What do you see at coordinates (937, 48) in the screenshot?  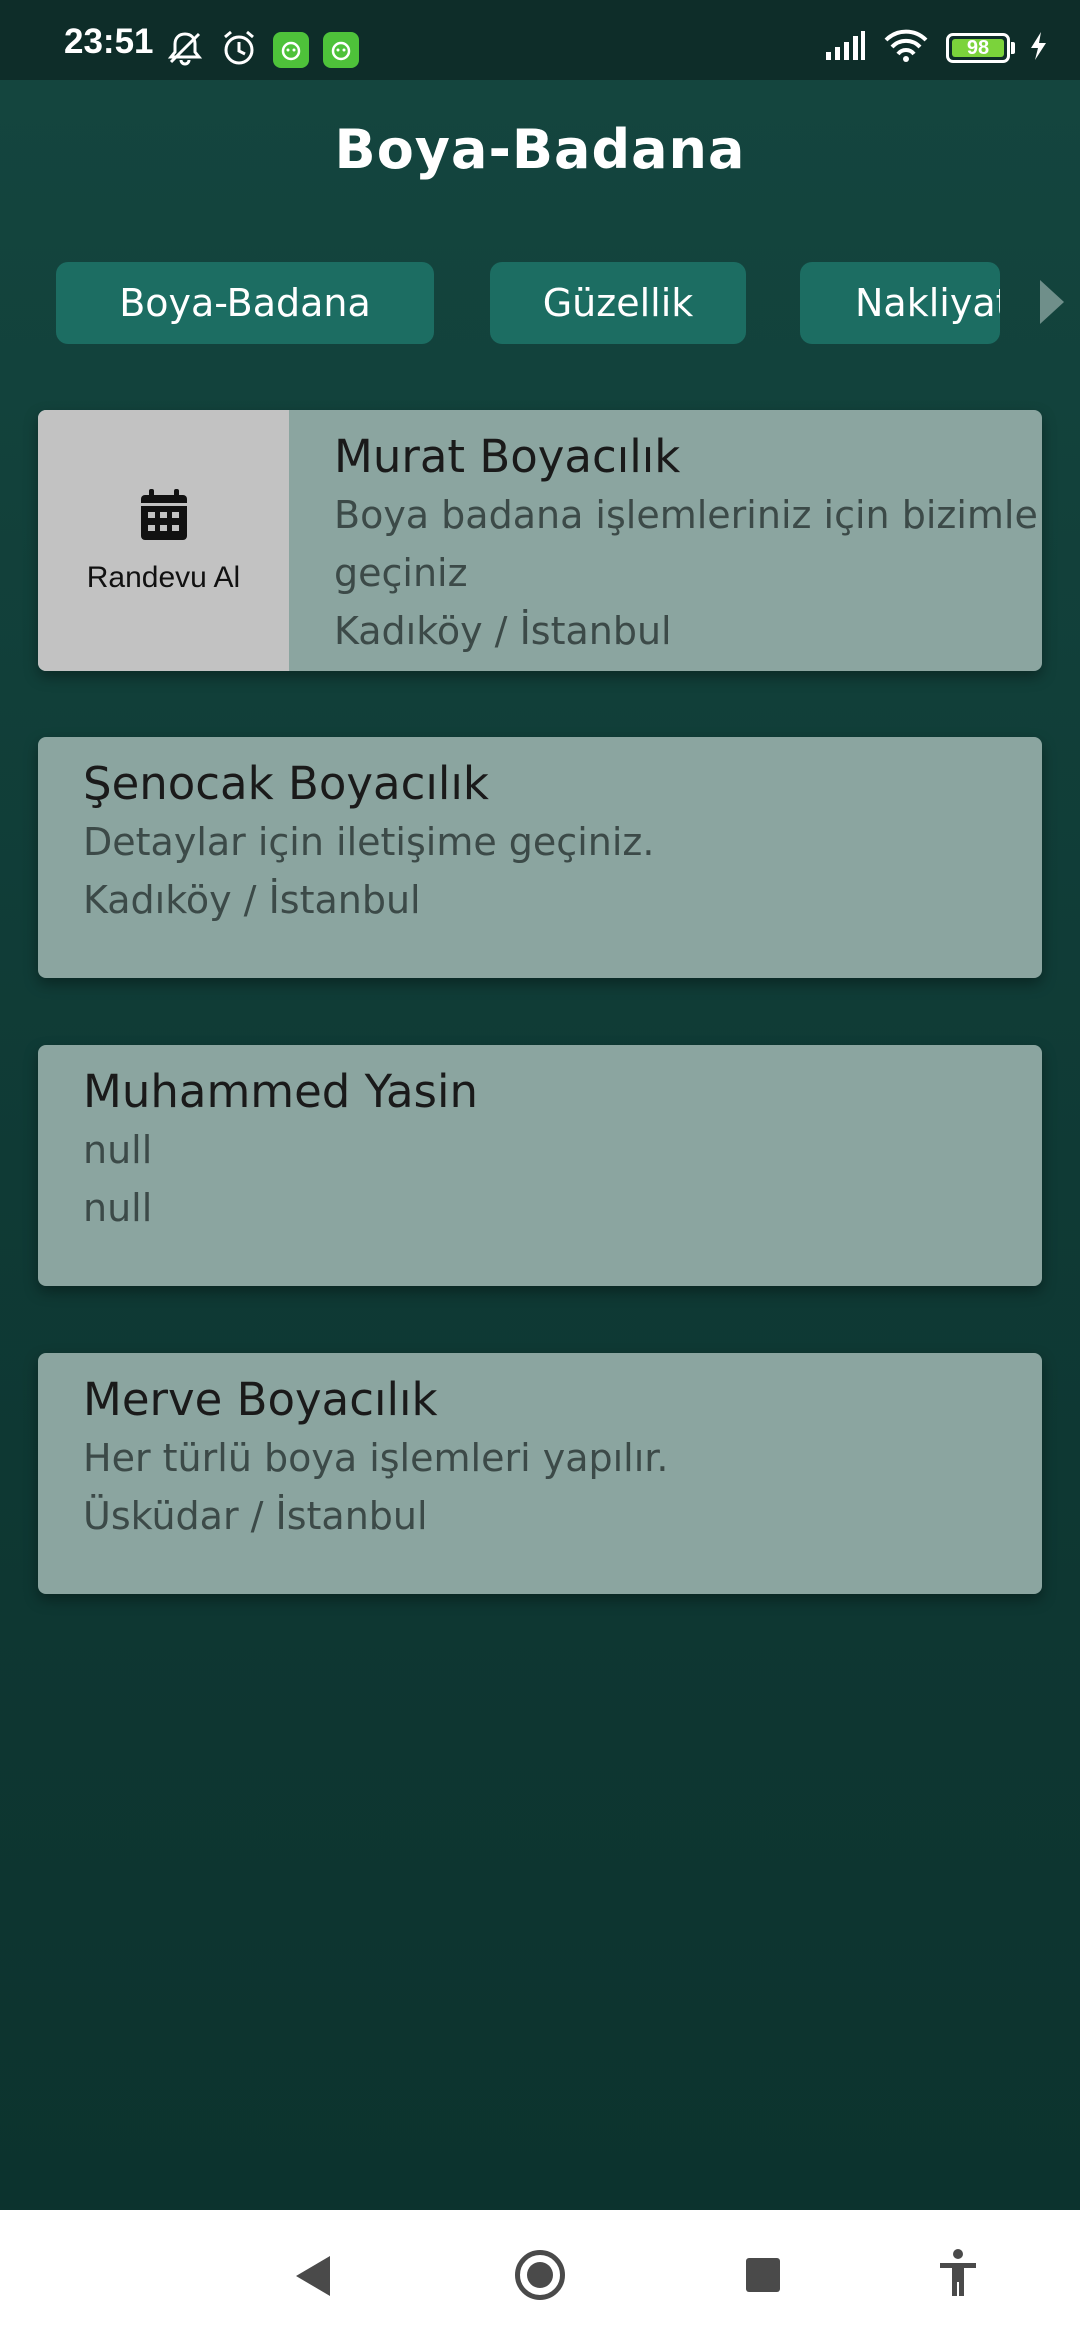 I see `status-icons-right: 98` at bounding box center [937, 48].